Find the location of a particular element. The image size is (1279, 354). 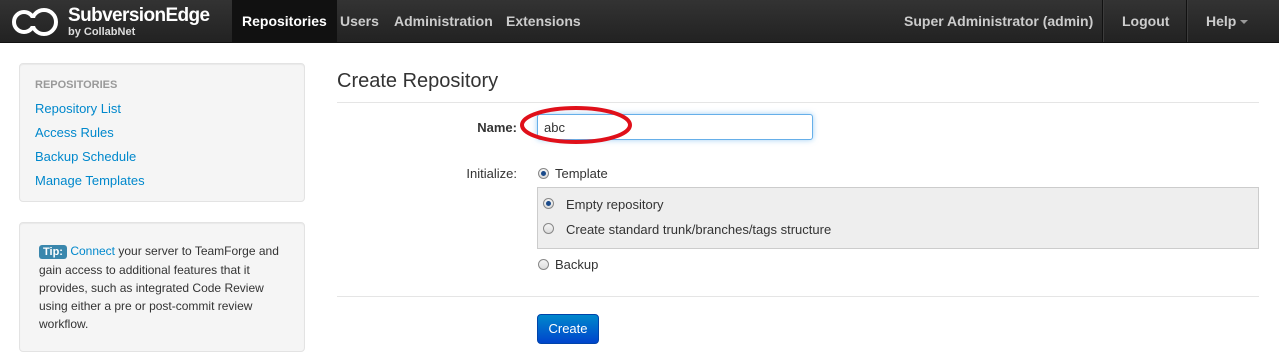

nav-help-label: Help is located at coordinates (1221, 21).